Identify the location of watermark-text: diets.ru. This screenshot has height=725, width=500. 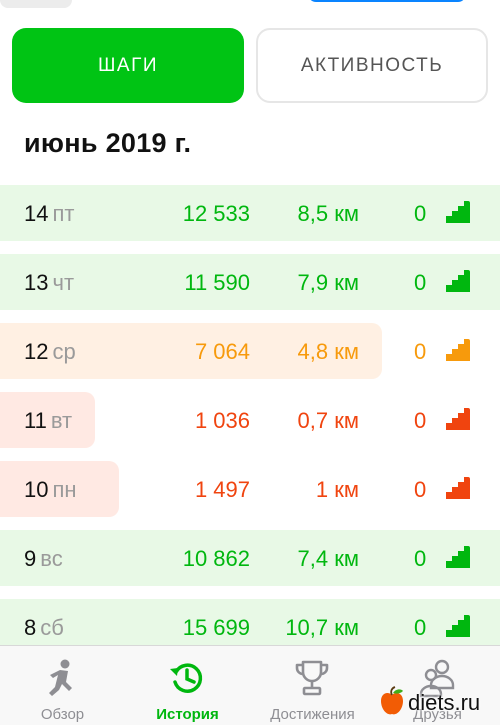
(444, 702).